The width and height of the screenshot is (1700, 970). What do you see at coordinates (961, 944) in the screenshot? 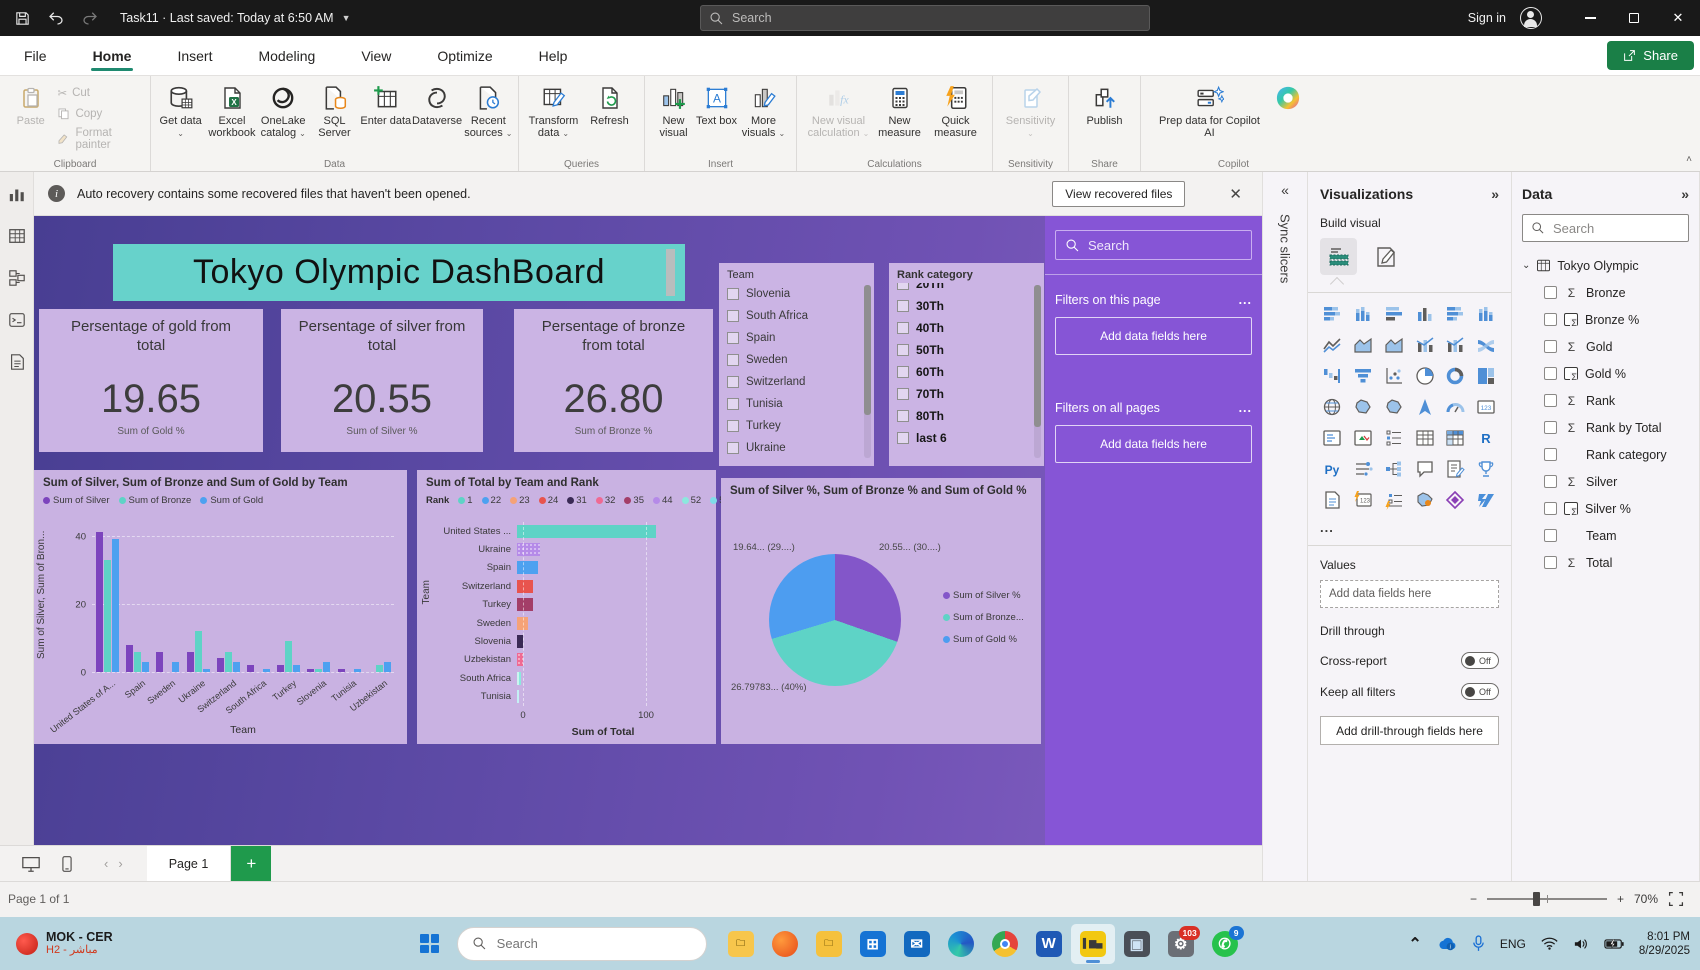
I see `app-edge` at bounding box center [961, 944].